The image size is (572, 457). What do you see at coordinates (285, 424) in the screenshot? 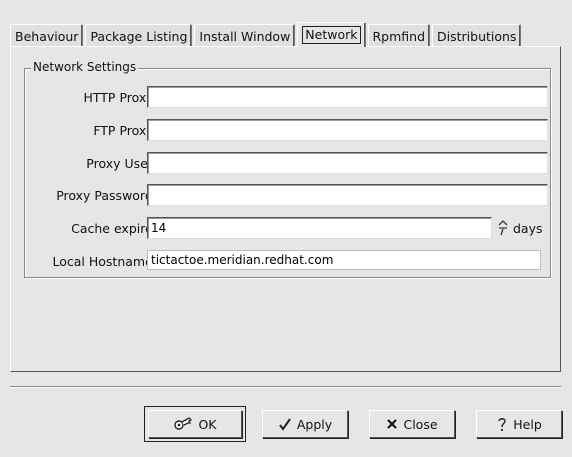
I see `checkmark-icon` at bounding box center [285, 424].